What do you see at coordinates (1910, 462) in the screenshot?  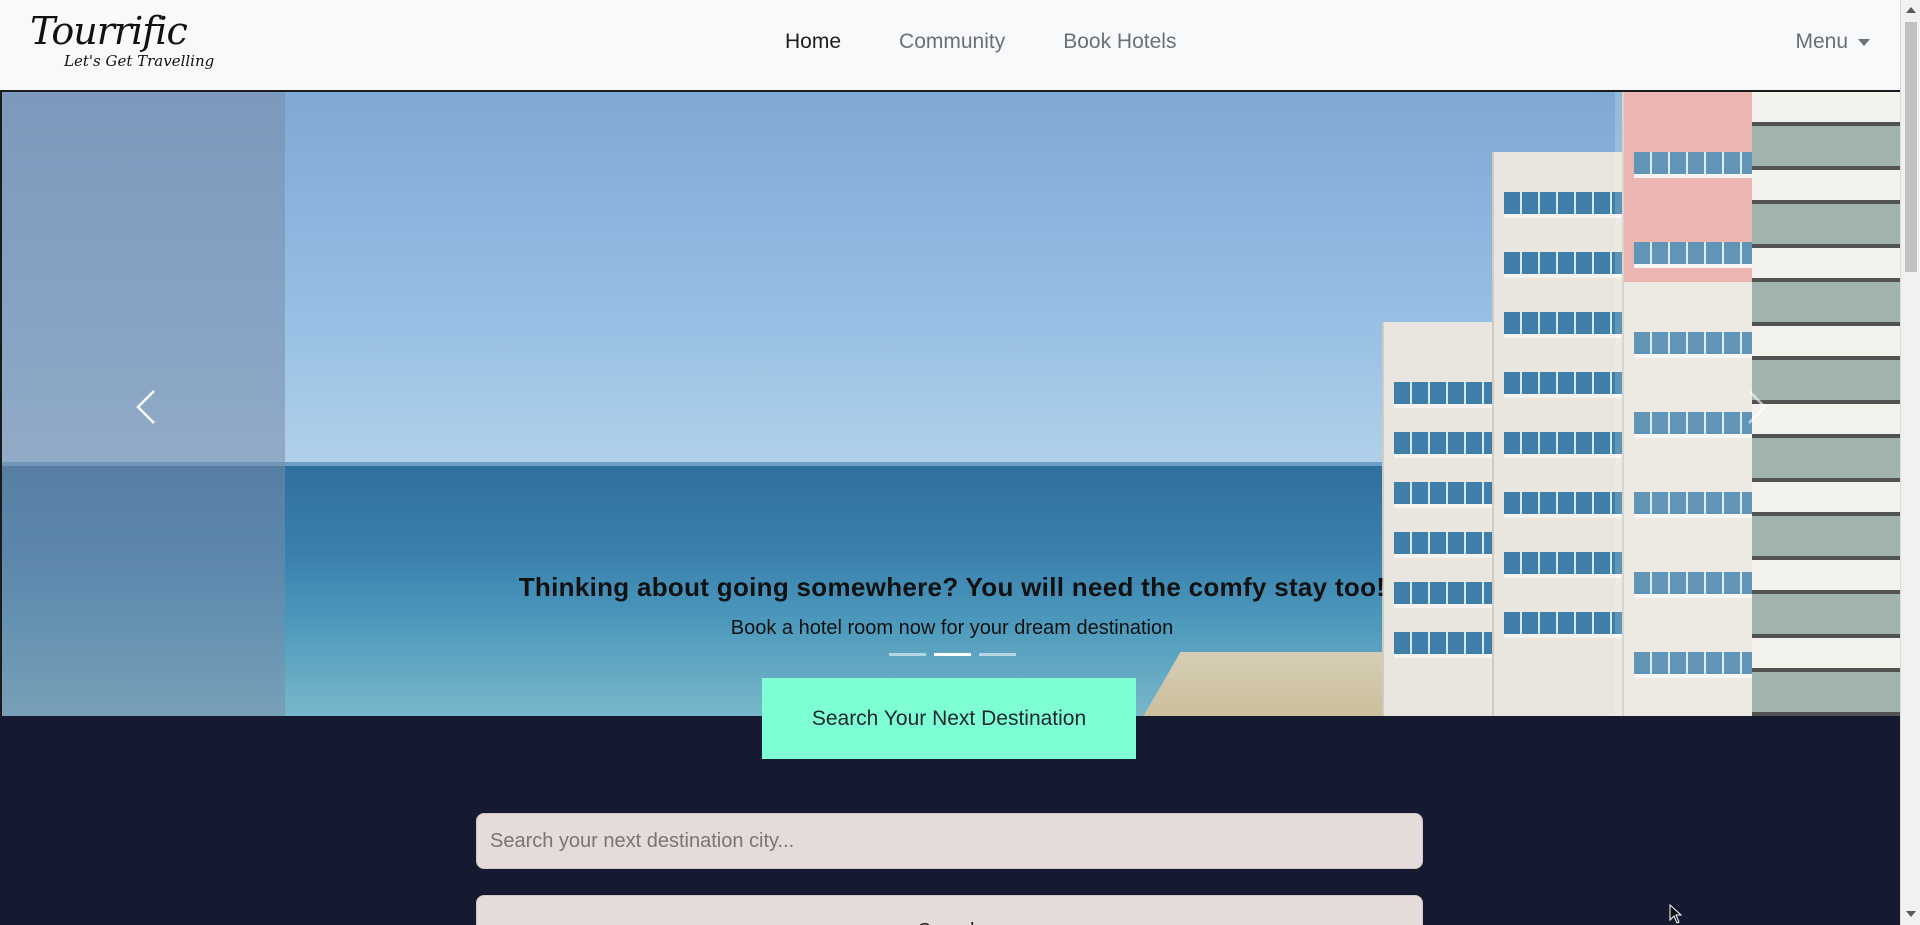 I see `page-scrollbar` at bounding box center [1910, 462].